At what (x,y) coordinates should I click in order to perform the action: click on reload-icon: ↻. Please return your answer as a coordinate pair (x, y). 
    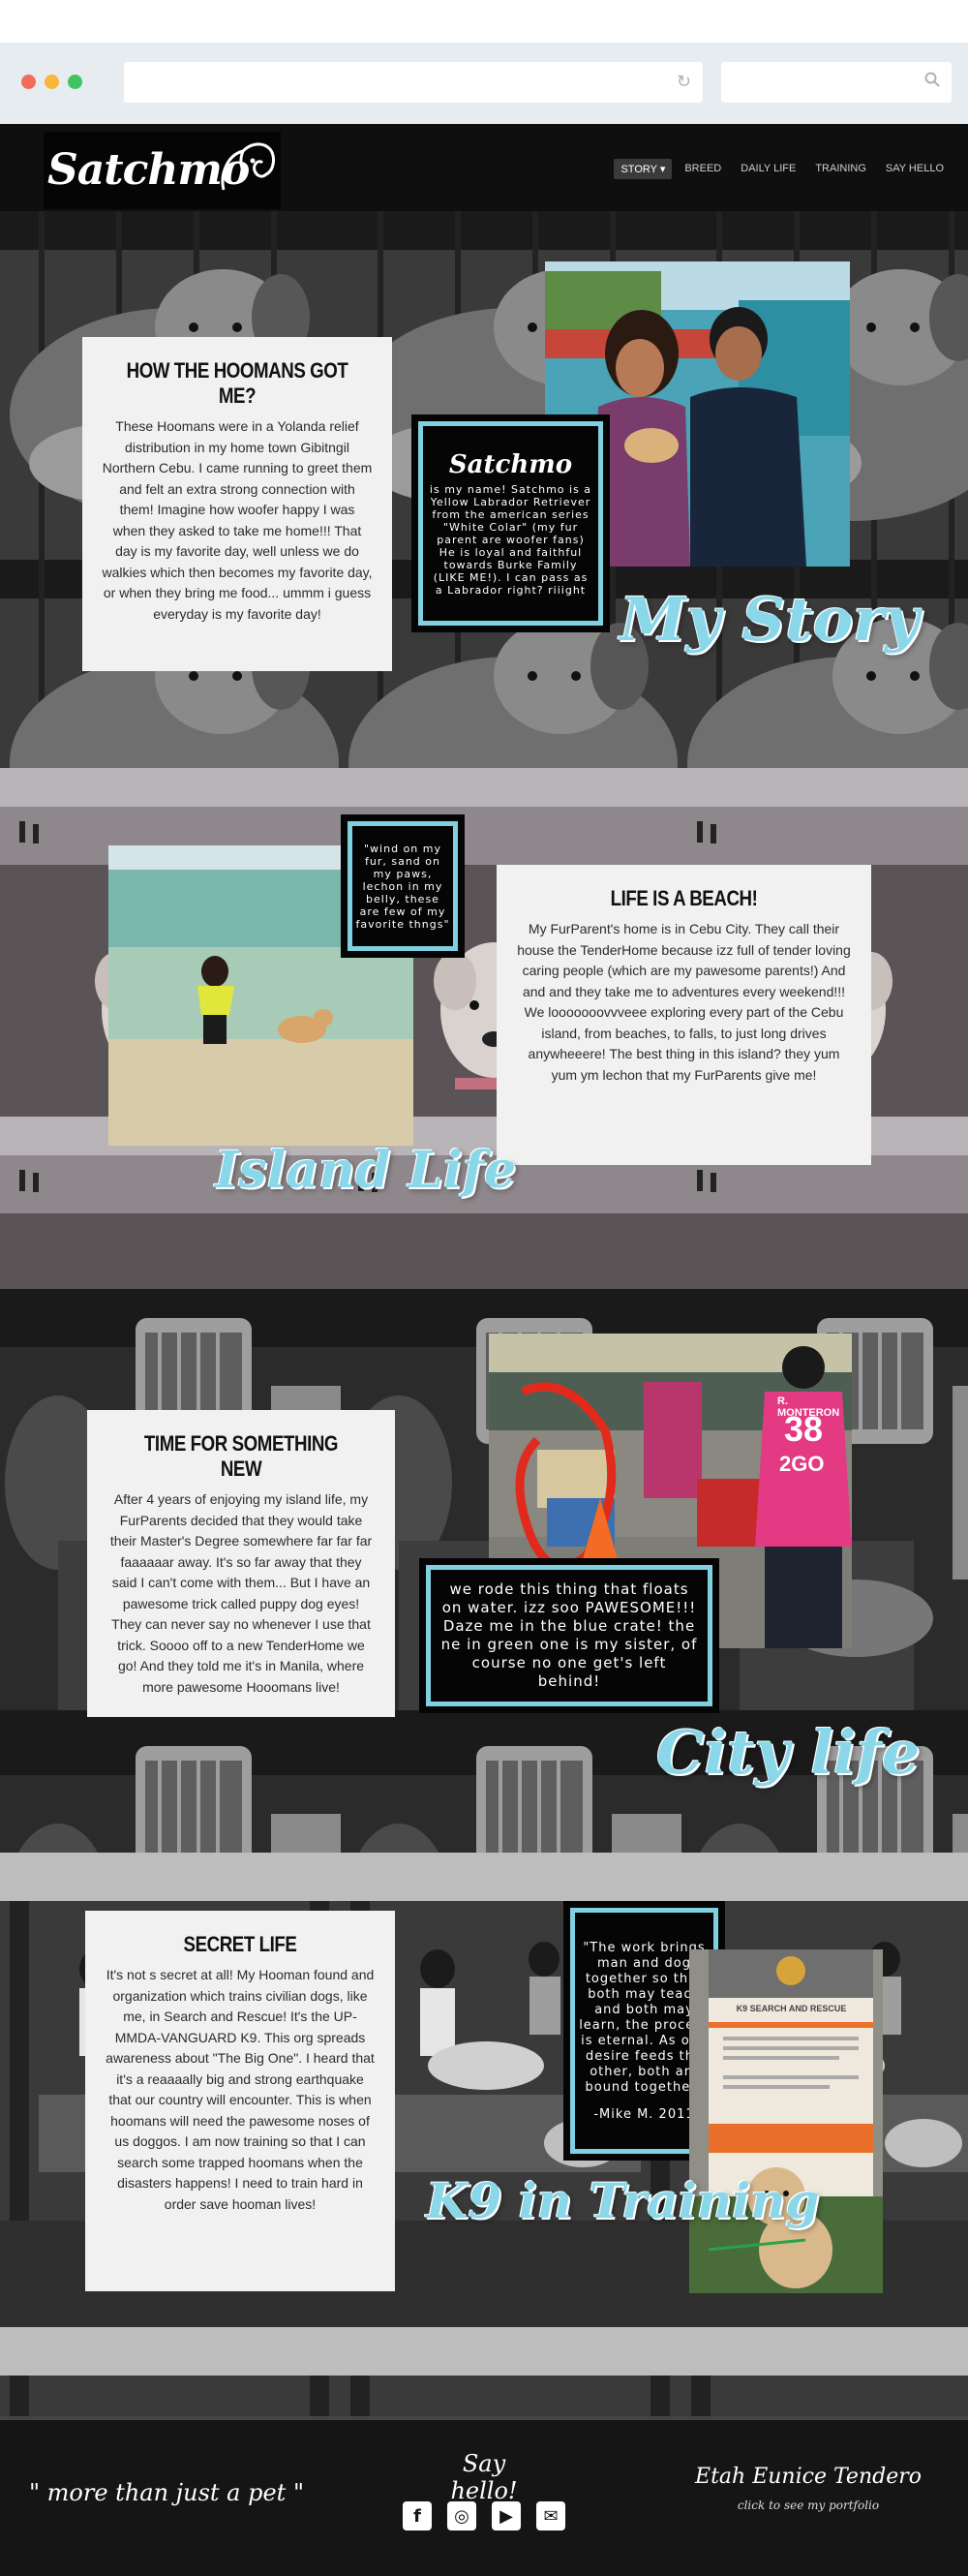
    Looking at the image, I should click on (684, 82).